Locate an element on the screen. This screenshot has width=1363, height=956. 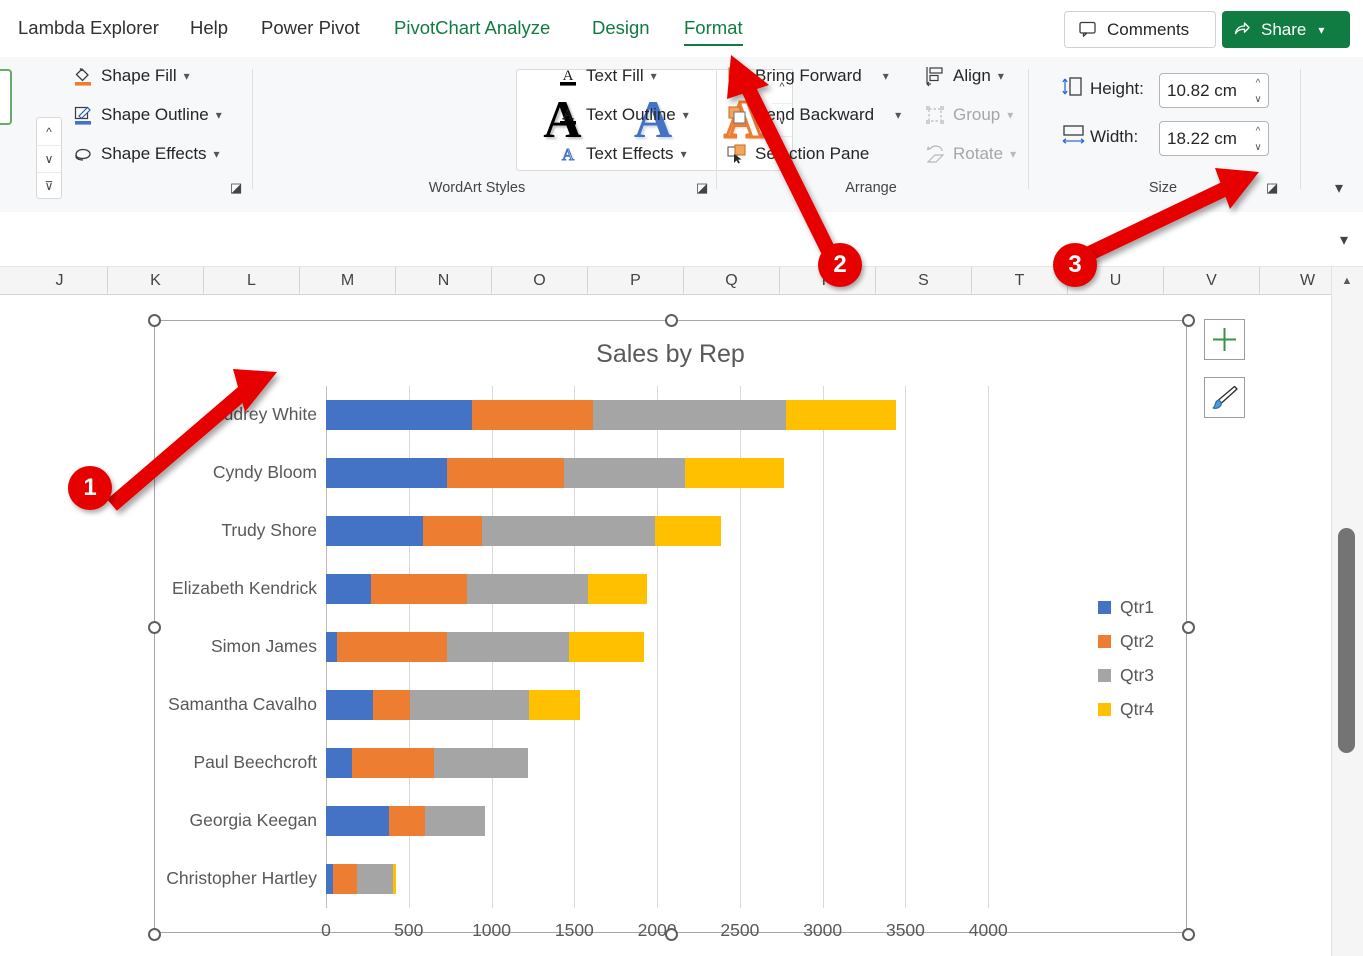
bar-row: Cyndy Bloom is located at coordinates (642, 473).